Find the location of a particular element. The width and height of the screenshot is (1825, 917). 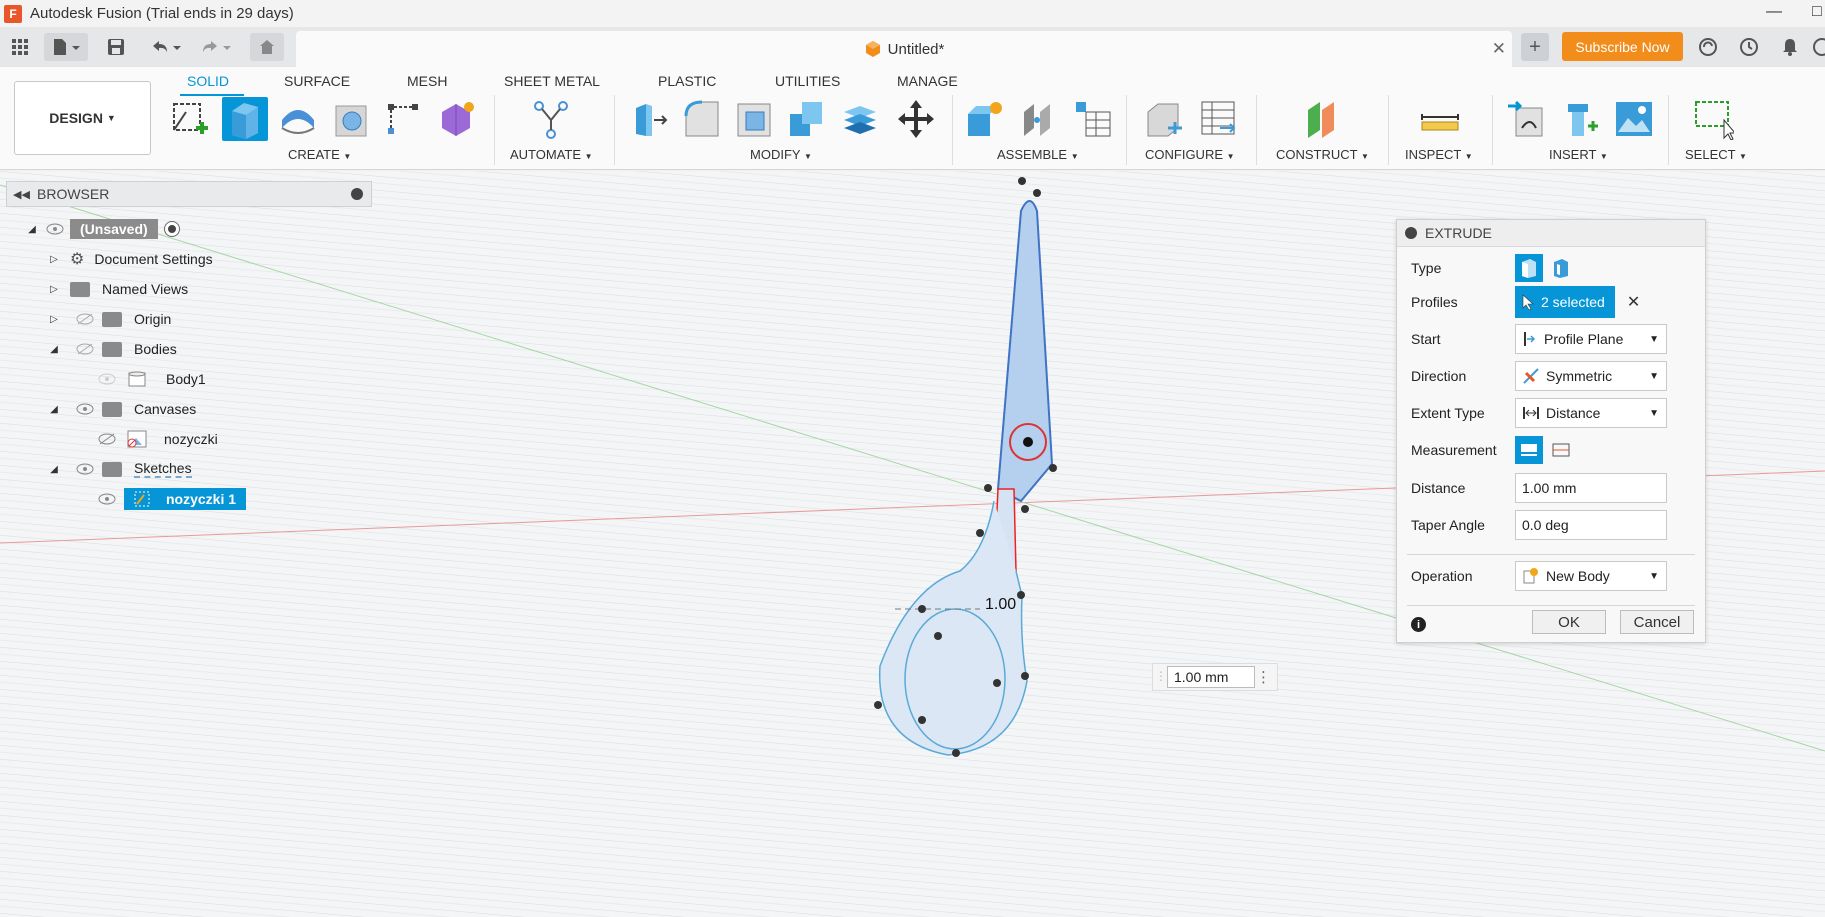

distance-input: 1.00 mm is located at coordinates (1591, 488).